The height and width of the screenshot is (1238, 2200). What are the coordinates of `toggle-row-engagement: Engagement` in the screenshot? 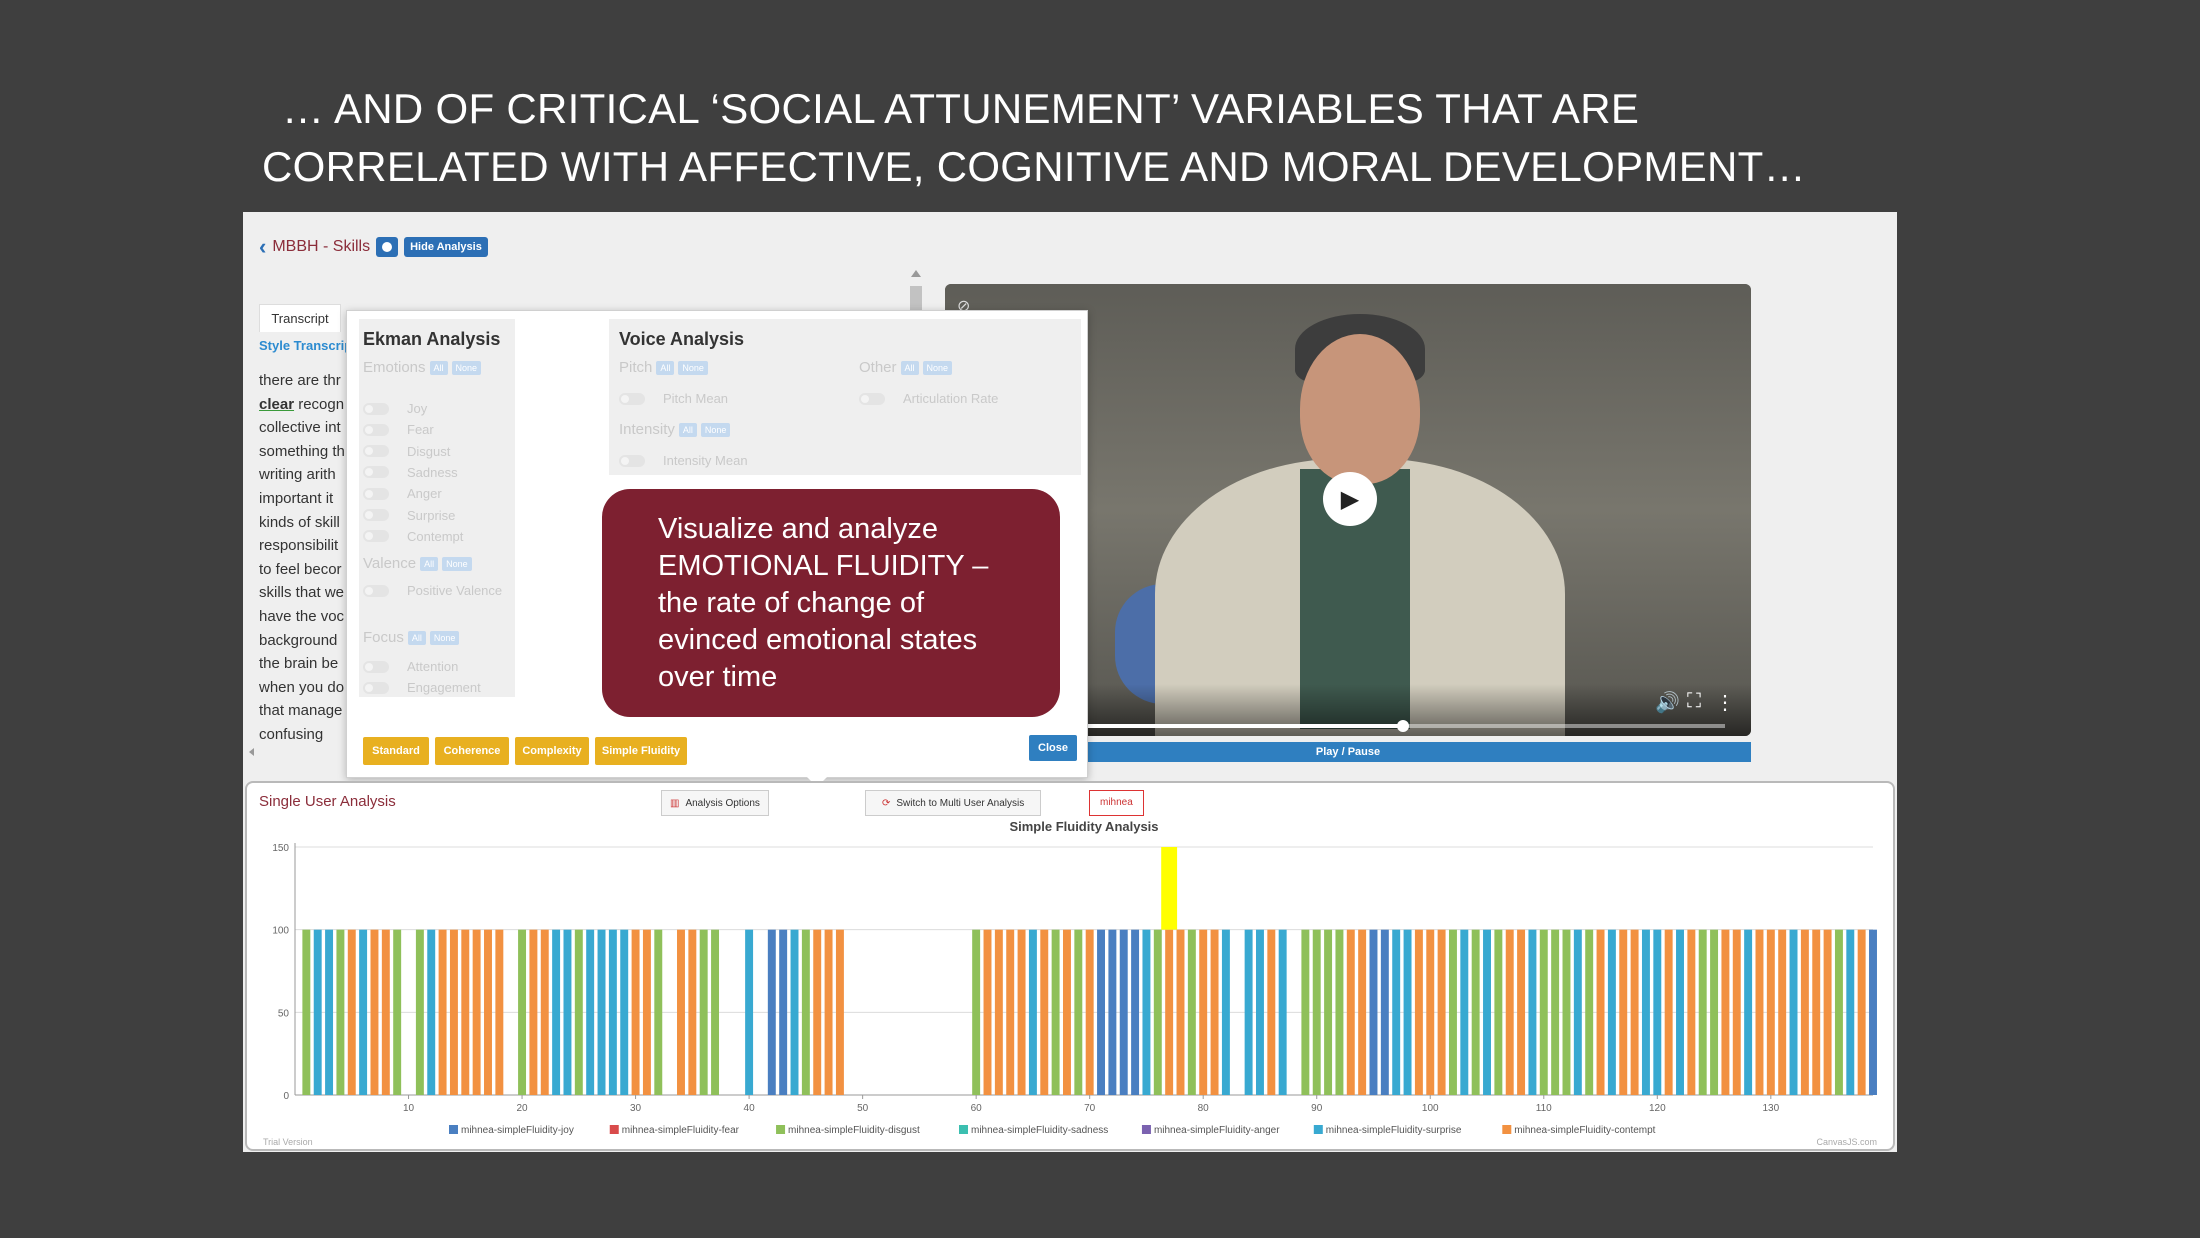 It's located at (422, 687).